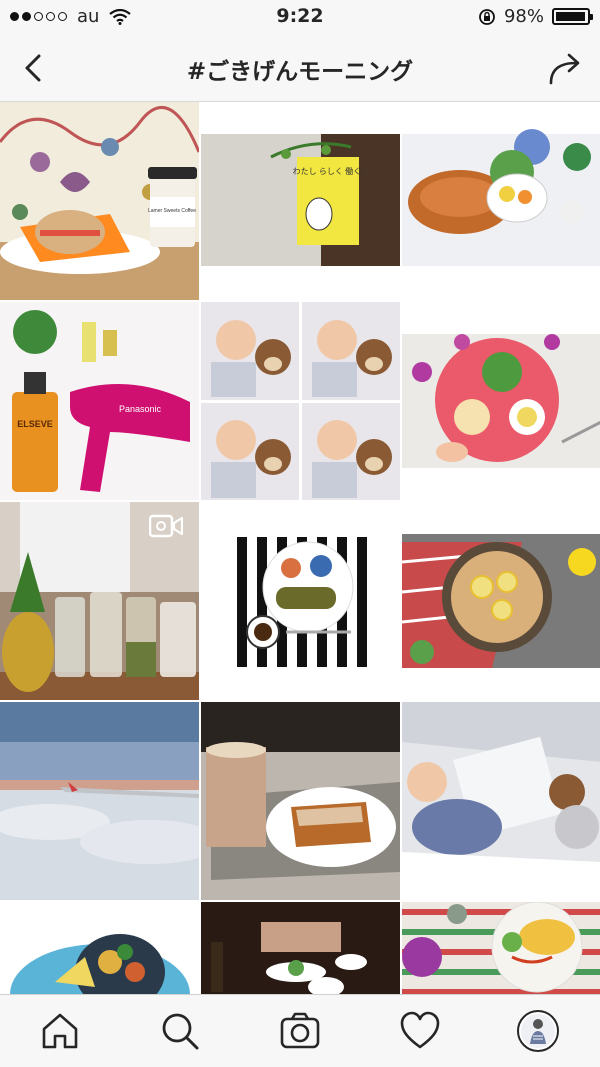  What do you see at coordinates (420, 1031) in the screenshot?
I see `heart-icon` at bounding box center [420, 1031].